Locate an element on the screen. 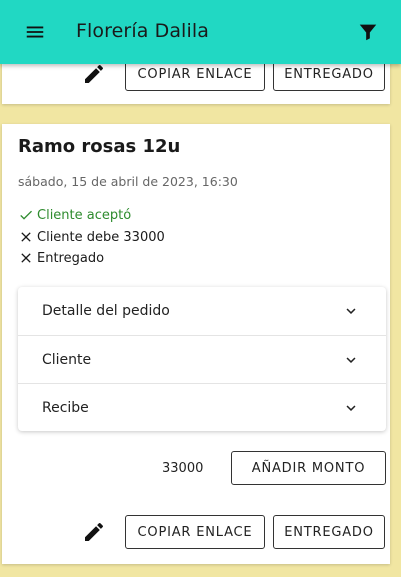 This screenshot has width=401, height=577. filter-icon is located at coordinates (368, 32).